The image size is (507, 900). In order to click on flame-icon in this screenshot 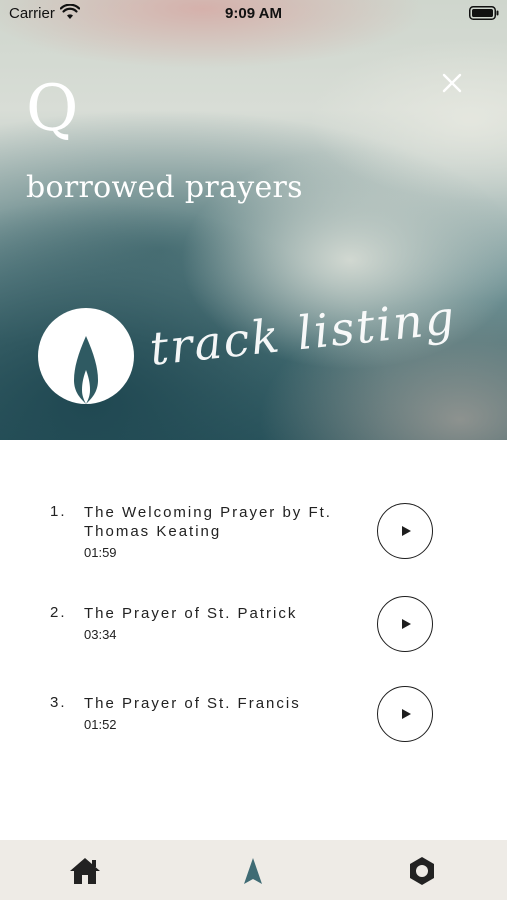, I will do `click(253, 871)`.